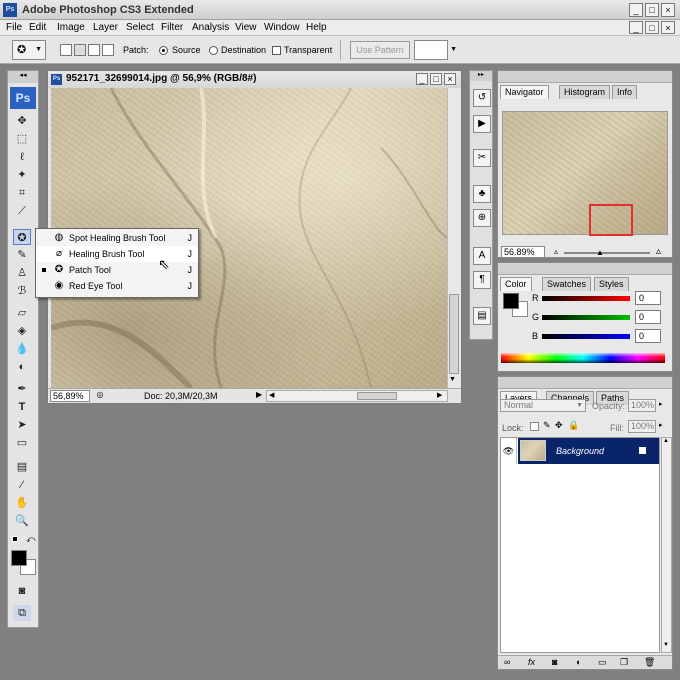  I want to click on toolbox-grip: ◂◂, so click(23, 77).